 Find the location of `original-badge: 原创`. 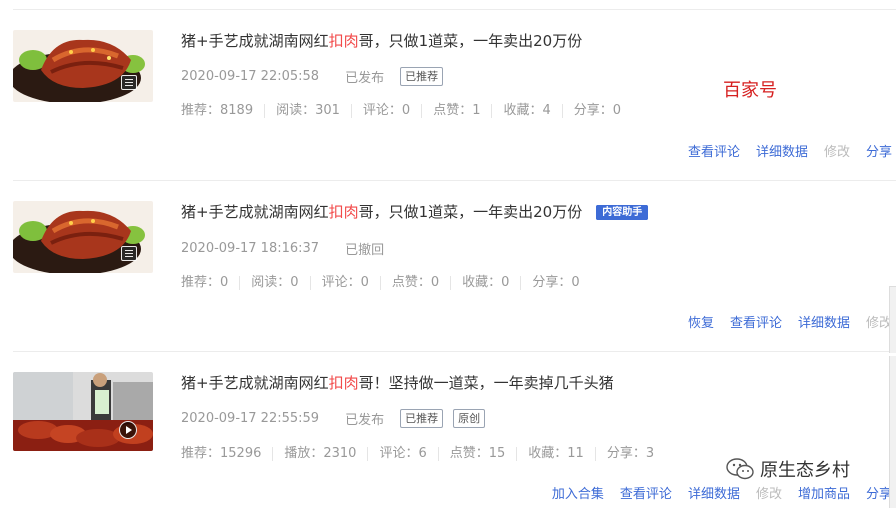

original-badge: 原创 is located at coordinates (469, 418).